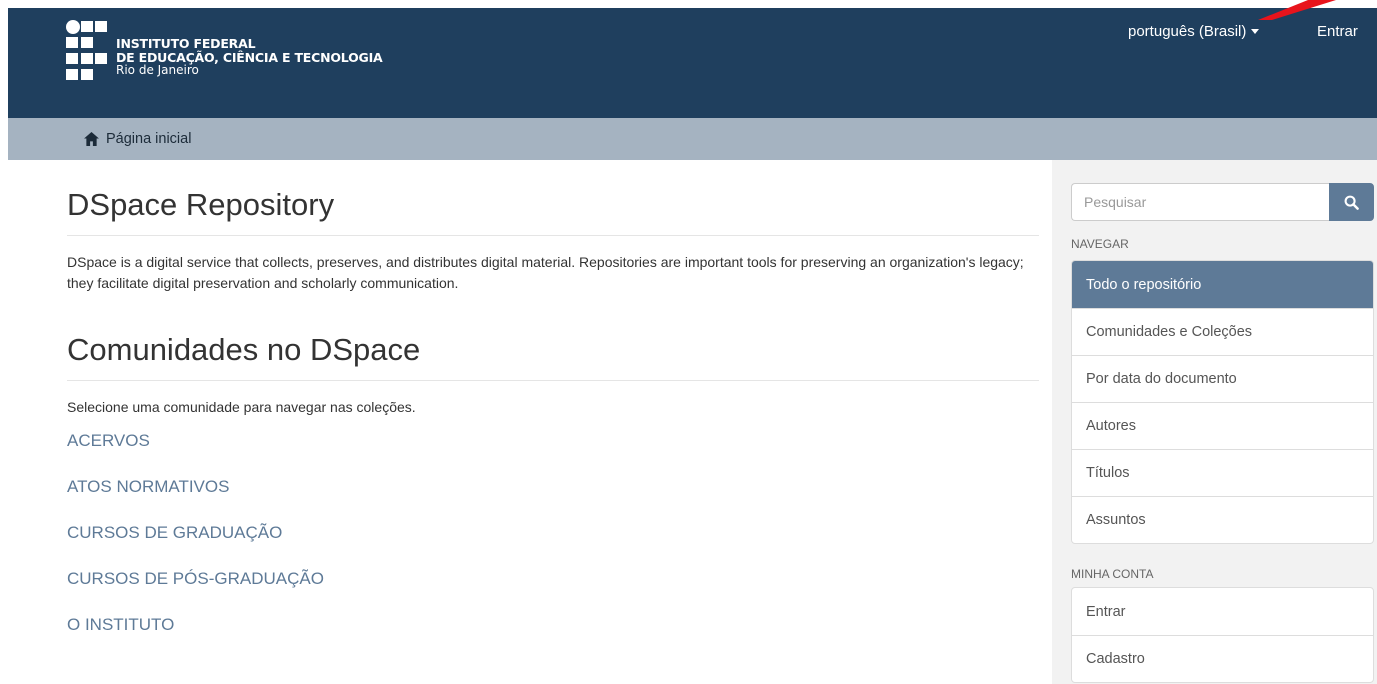  Describe the element at coordinates (1112, 574) in the screenshot. I see `account-section-label: MINHA CONTA` at that location.